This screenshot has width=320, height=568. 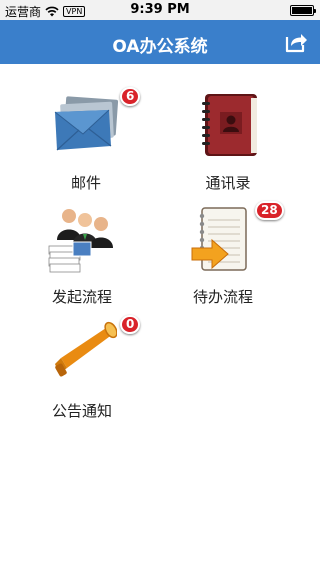 I want to click on notice-count-badge: 0, so click(x=130, y=324).